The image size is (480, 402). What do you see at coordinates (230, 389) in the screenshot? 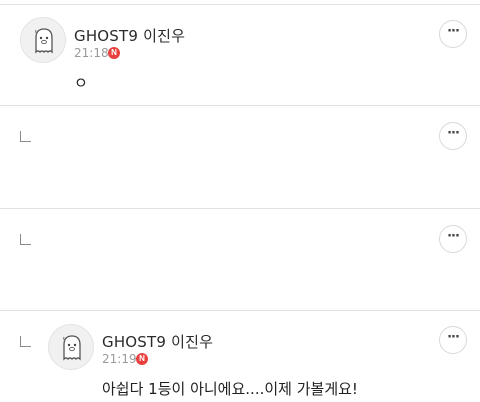
I see `comment-text: 아쉽다 1등이 아니에요....이제 가볼게요!` at bounding box center [230, 389].